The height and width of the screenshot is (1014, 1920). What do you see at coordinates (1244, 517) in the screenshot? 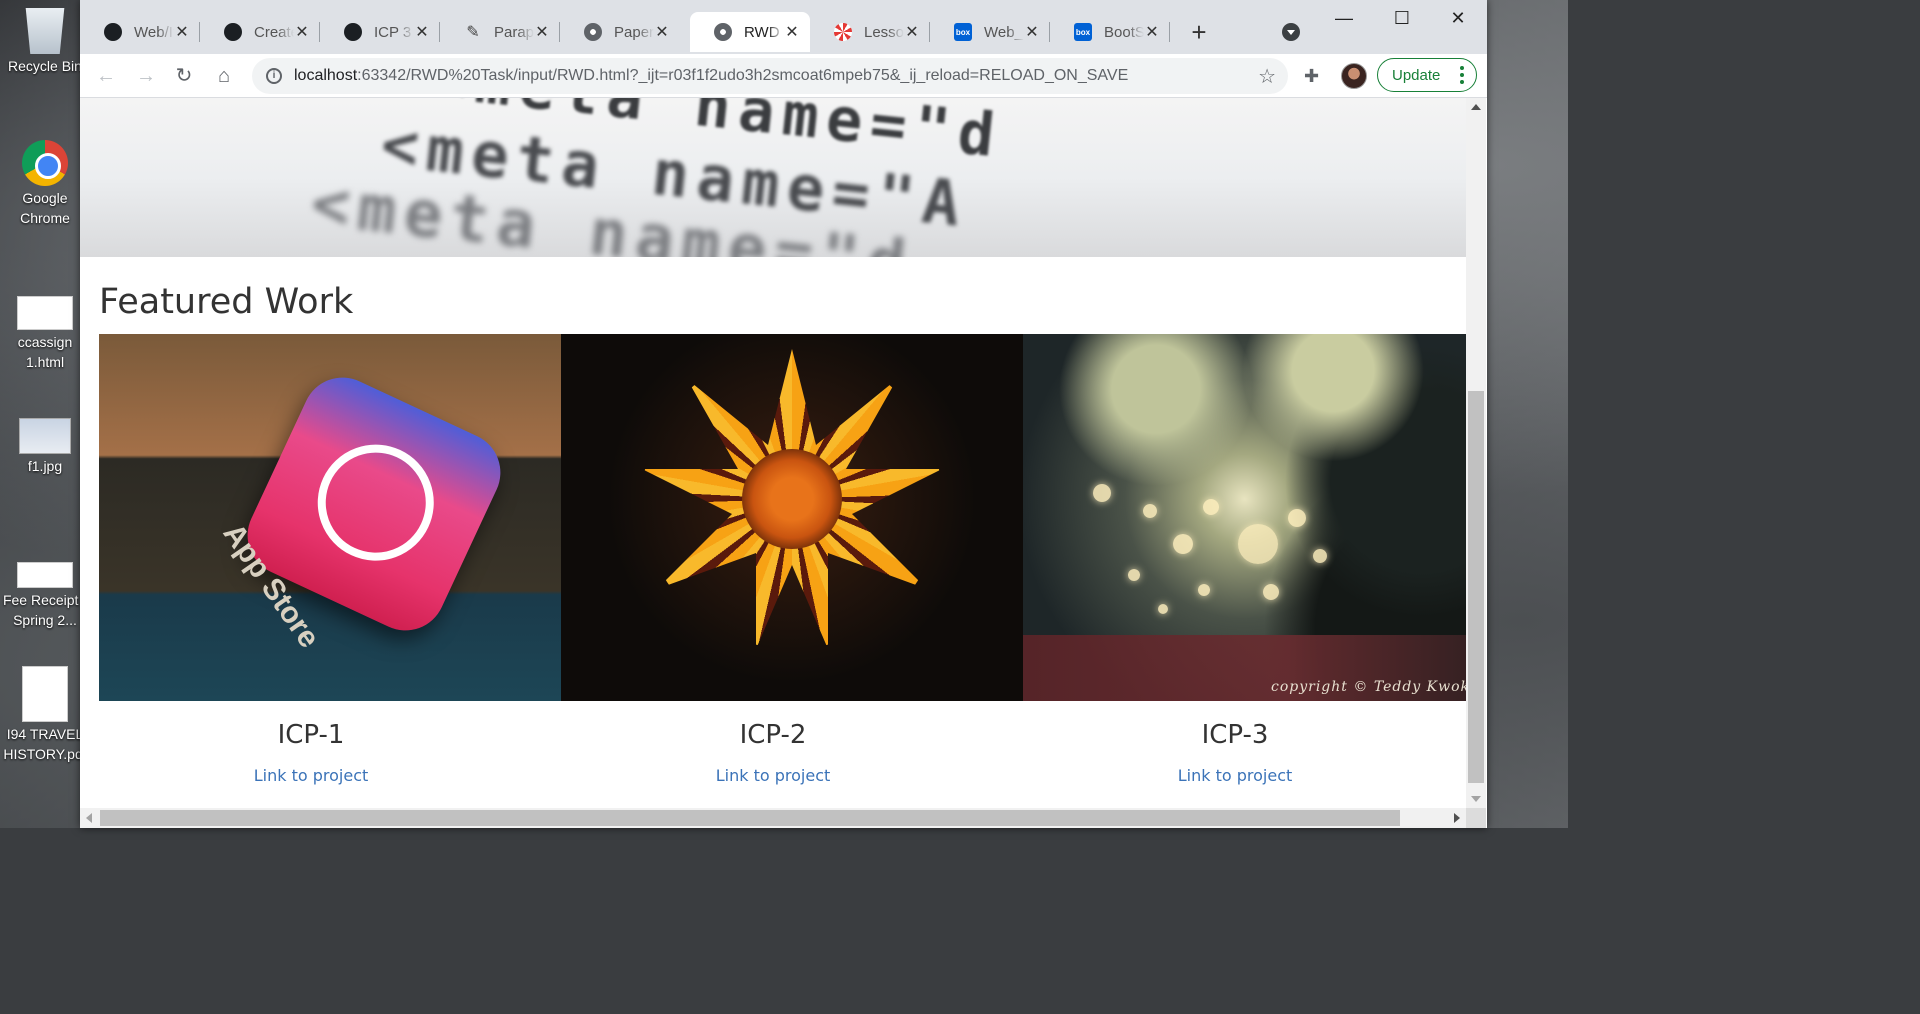
I see `project-image-icp3: copyright © Teddy Kwok` at bounding box center [1244, 517].